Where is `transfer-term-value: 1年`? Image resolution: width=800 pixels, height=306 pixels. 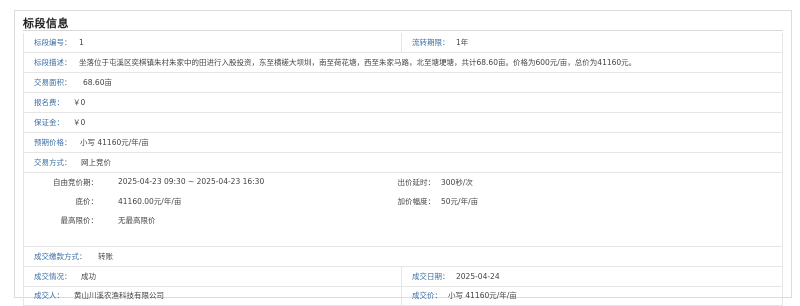
transfer-term-value: 1年 is located at coordinates (462, 42).